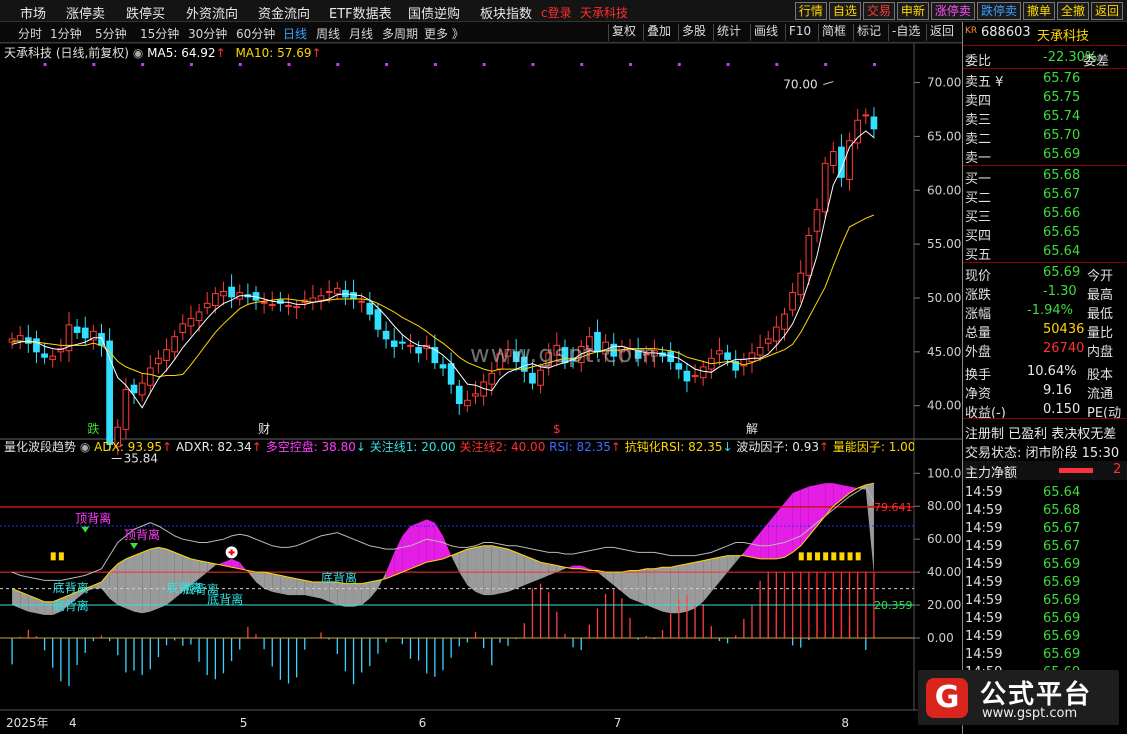 The width and height of the screenshot is (1127, 734). I want to click on btn-cancel-all: 全撤, so click(1072, 11).